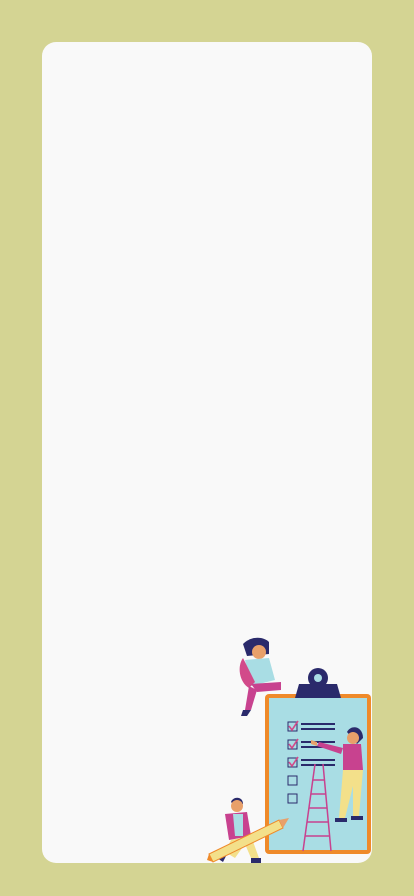  What do you see at coordinates (289, 750) in the screenshot?
I see `todo-checklist-illustration` at bounding box center [289, 750].